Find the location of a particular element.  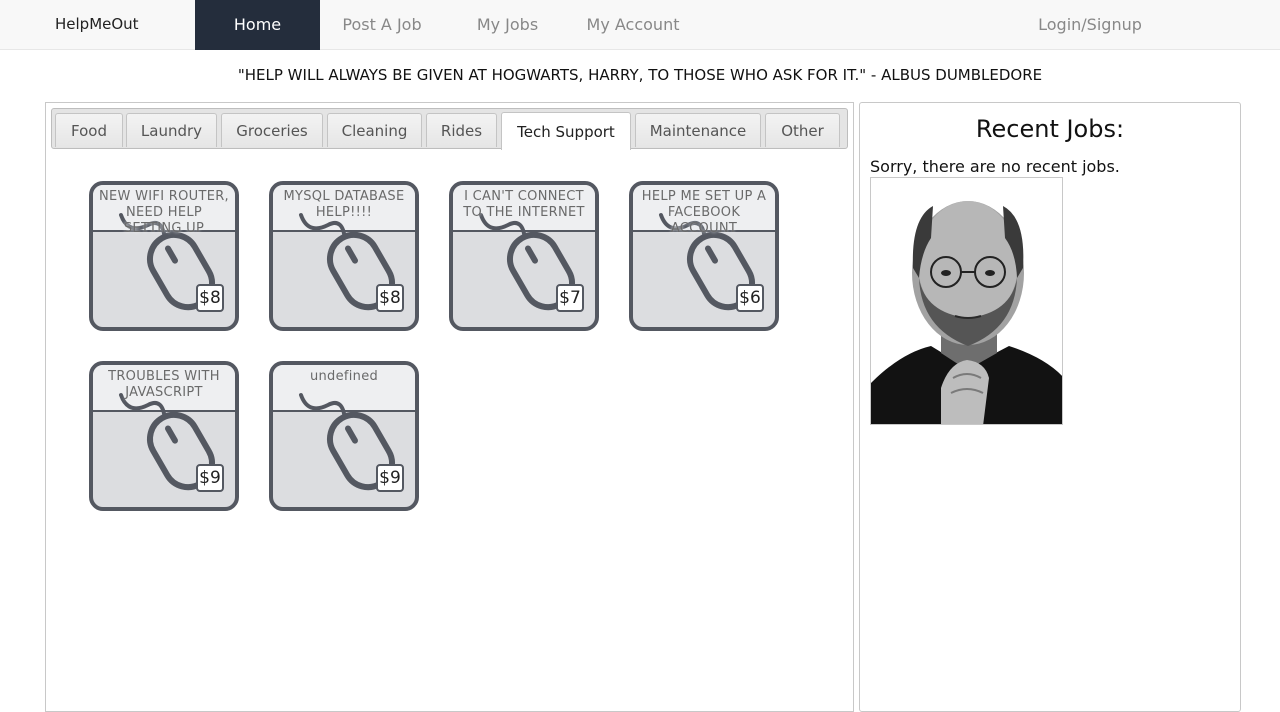

tab-food: Food is located at coordinates (89, 130).